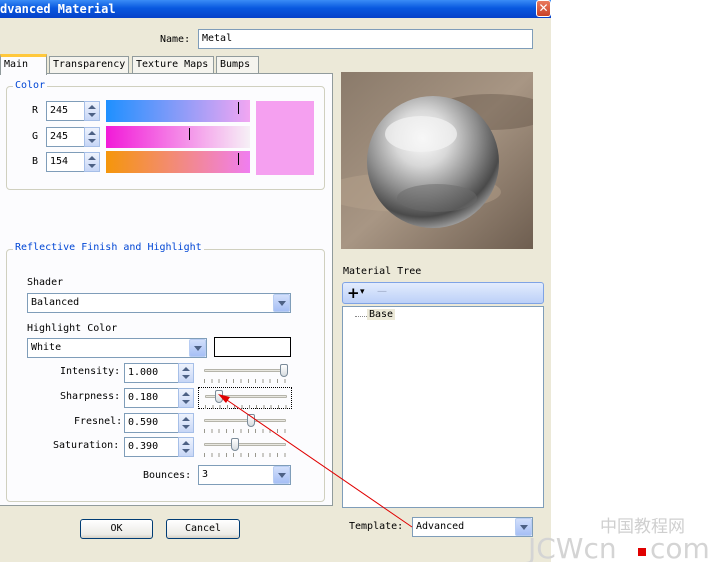  I want to click on watermark-jcwcn: JCWcn, so click(571, 547).